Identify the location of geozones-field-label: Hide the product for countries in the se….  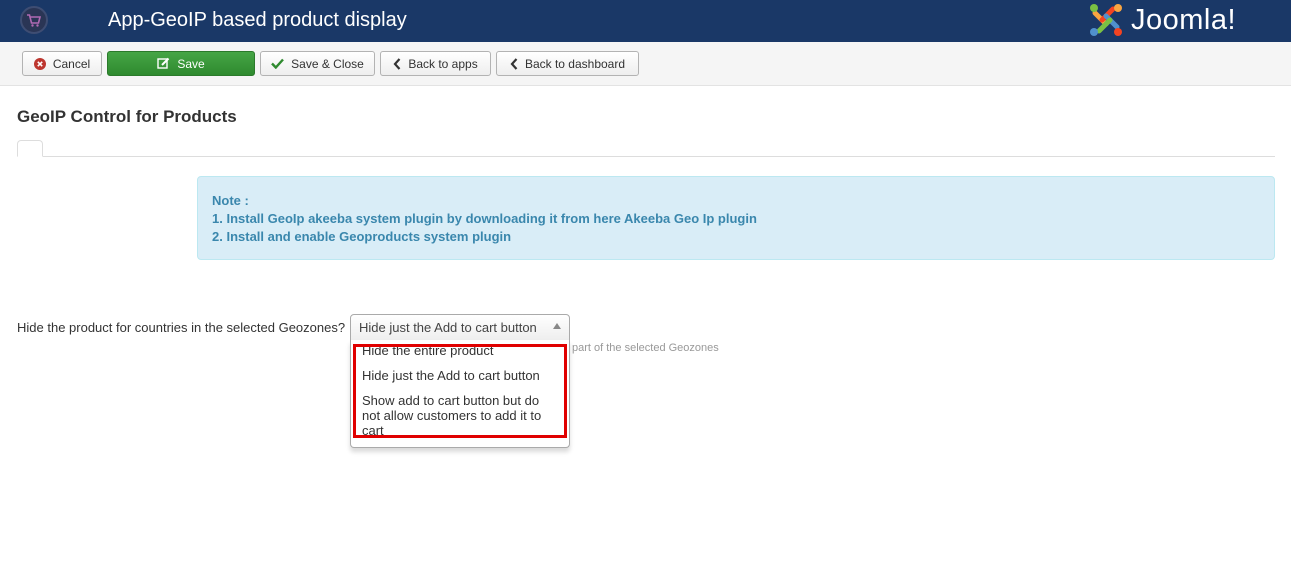
(181, 327).